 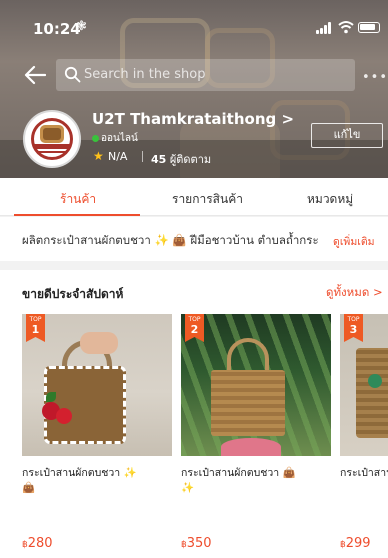 I want to click on shop-tabs: ร้านค้า รายการสินค้า หมวดหมู่, so click(x=194, y=197).